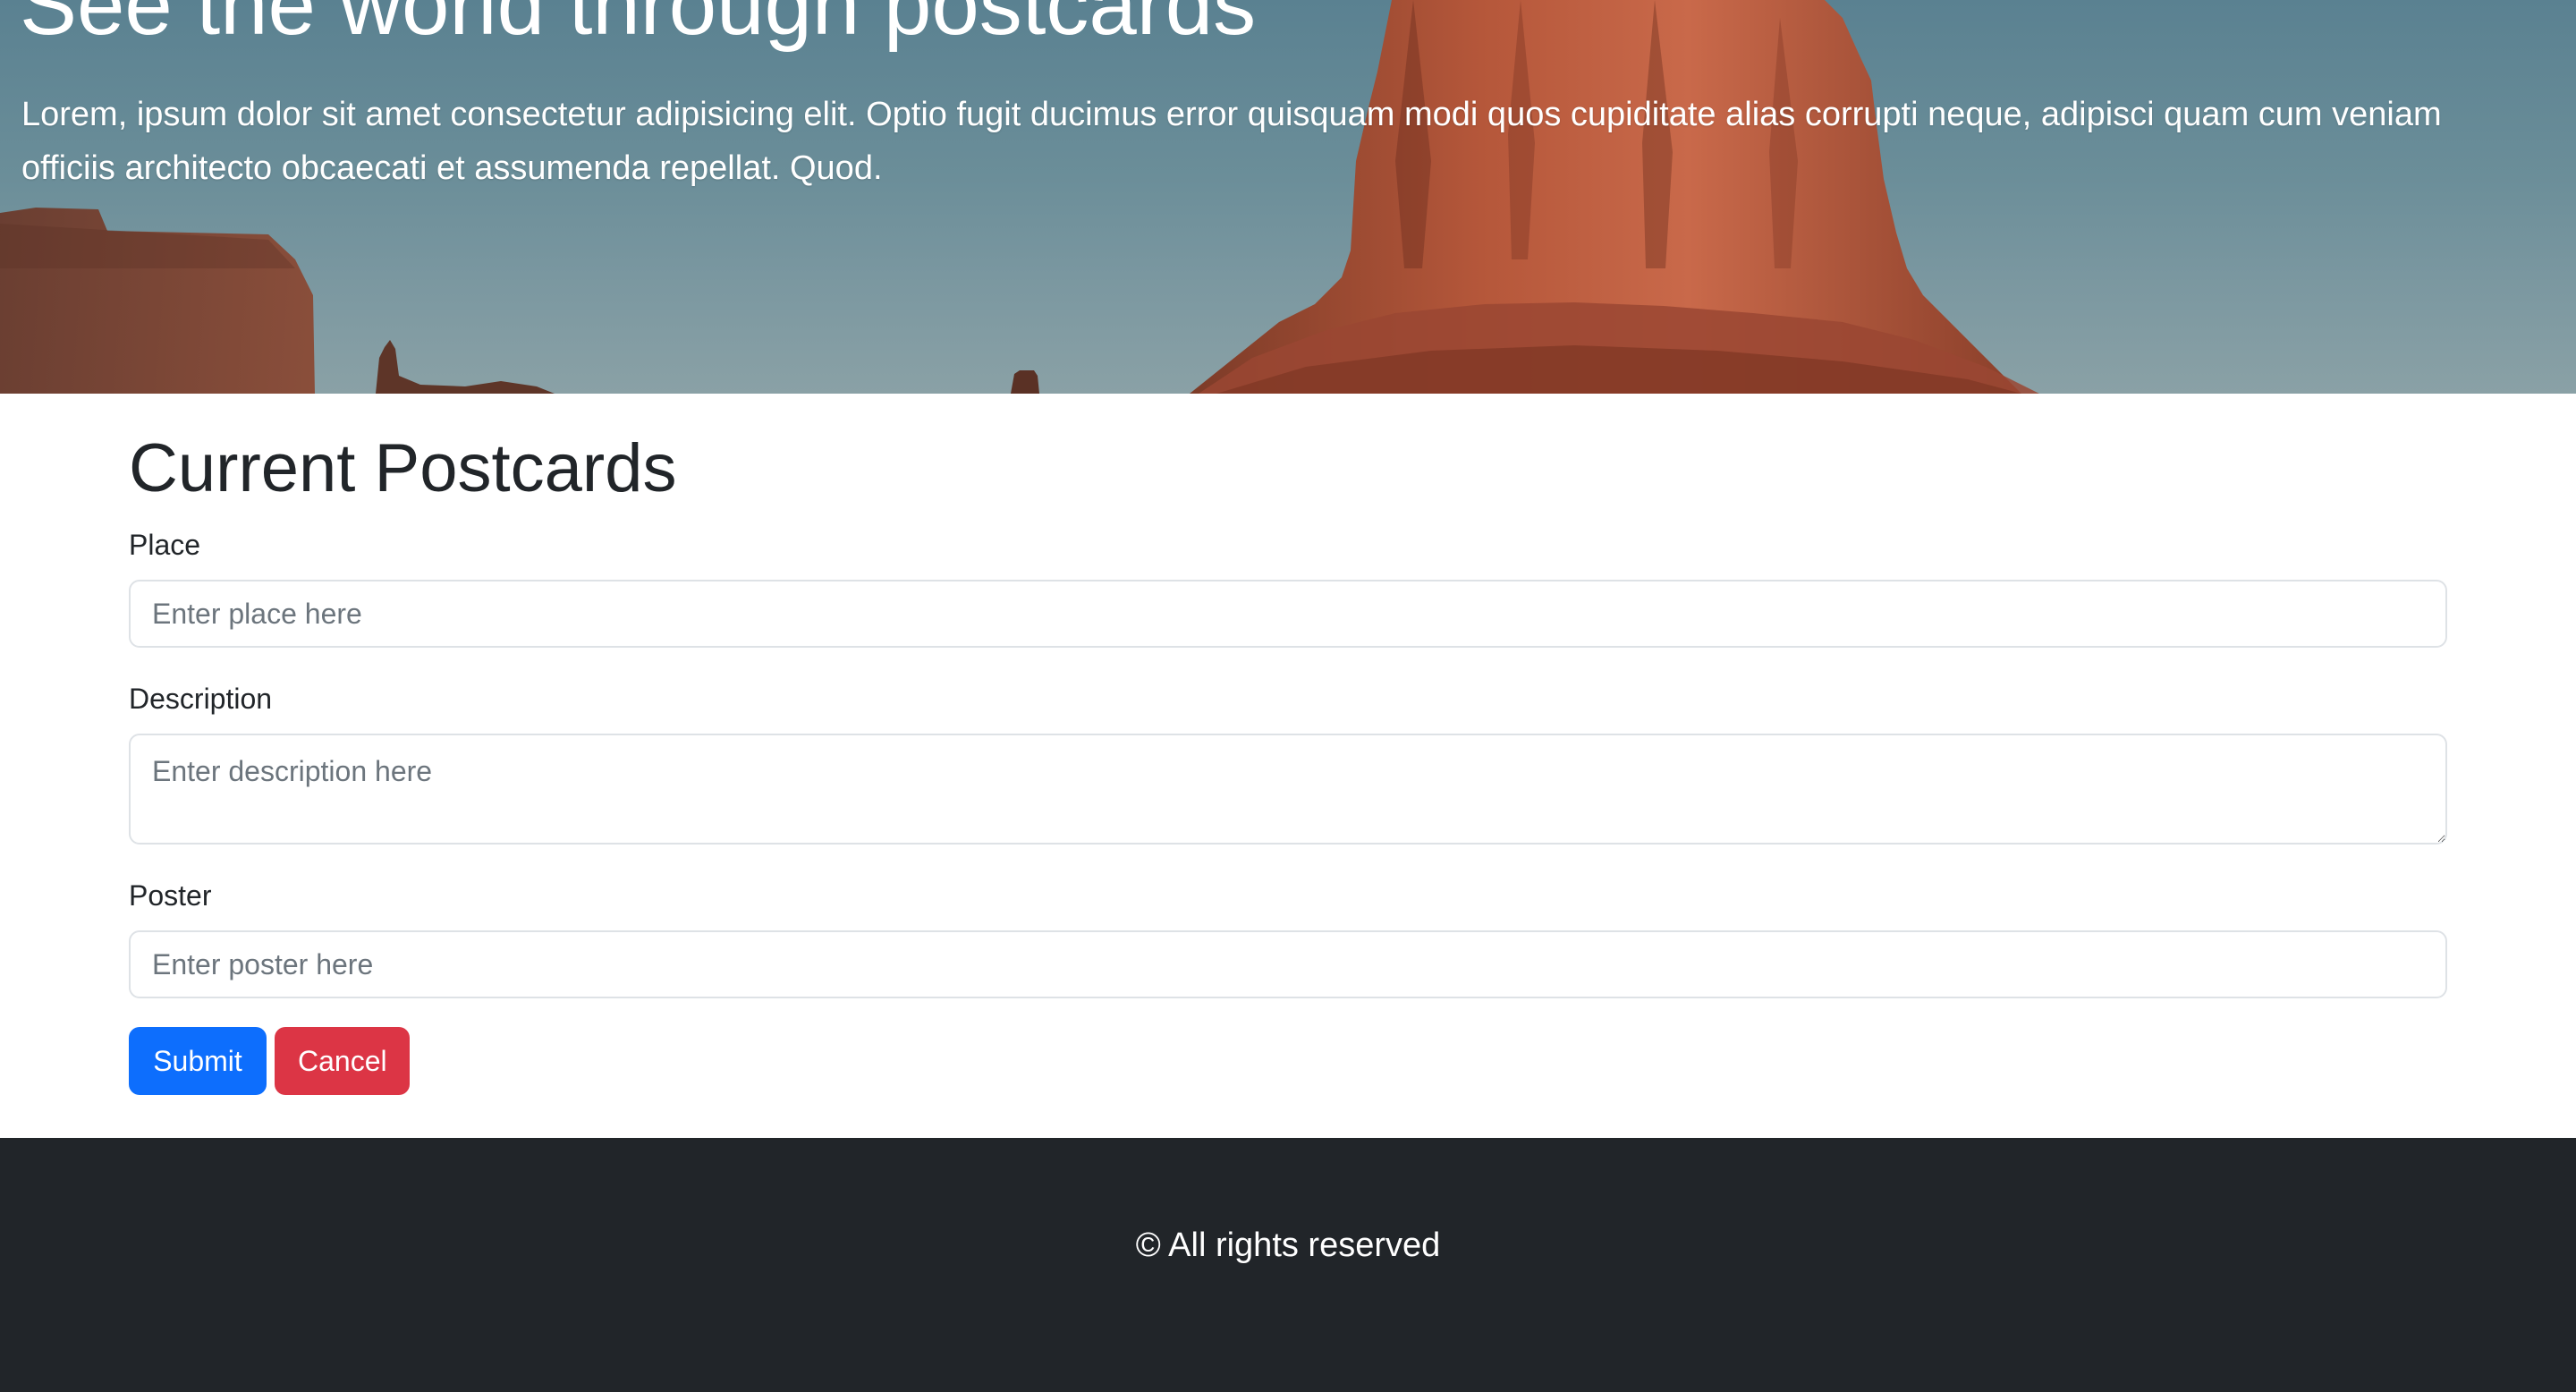 This screenshot has height=1392, width=2576. Describe the element at coordinates (1288, 614) in the screenshot. I see `place-input` at that location.